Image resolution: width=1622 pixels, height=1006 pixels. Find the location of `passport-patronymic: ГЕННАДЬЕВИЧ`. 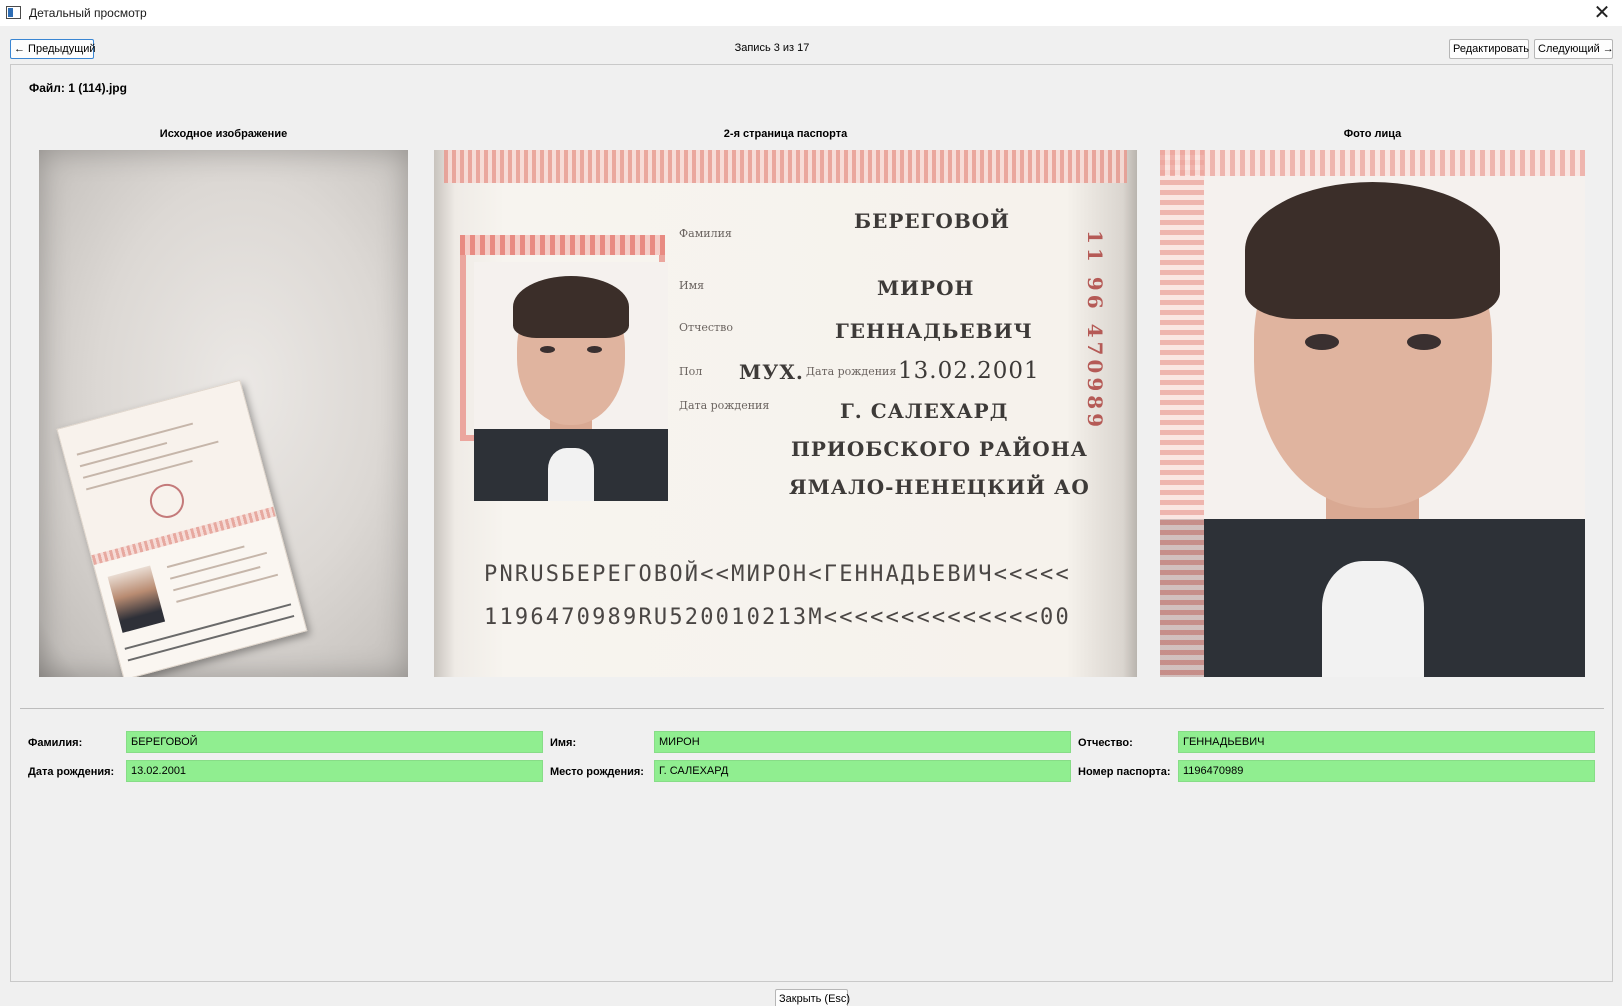

passport-patronymic: ГЕННАДЬЕВИЧ is located at coordinates (934, 331).